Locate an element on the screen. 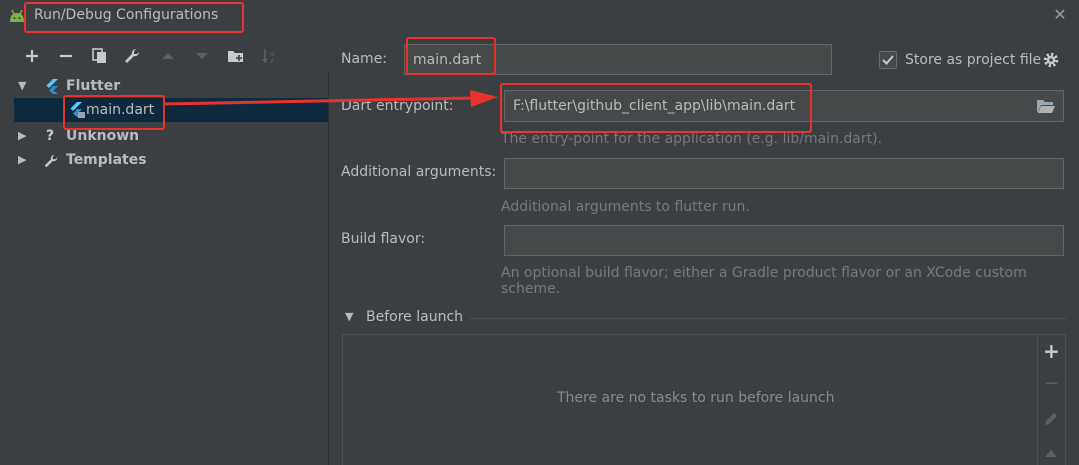 The image size is (1079, 465). args-label: Additional arguments: is located at coordinates (419, 172).